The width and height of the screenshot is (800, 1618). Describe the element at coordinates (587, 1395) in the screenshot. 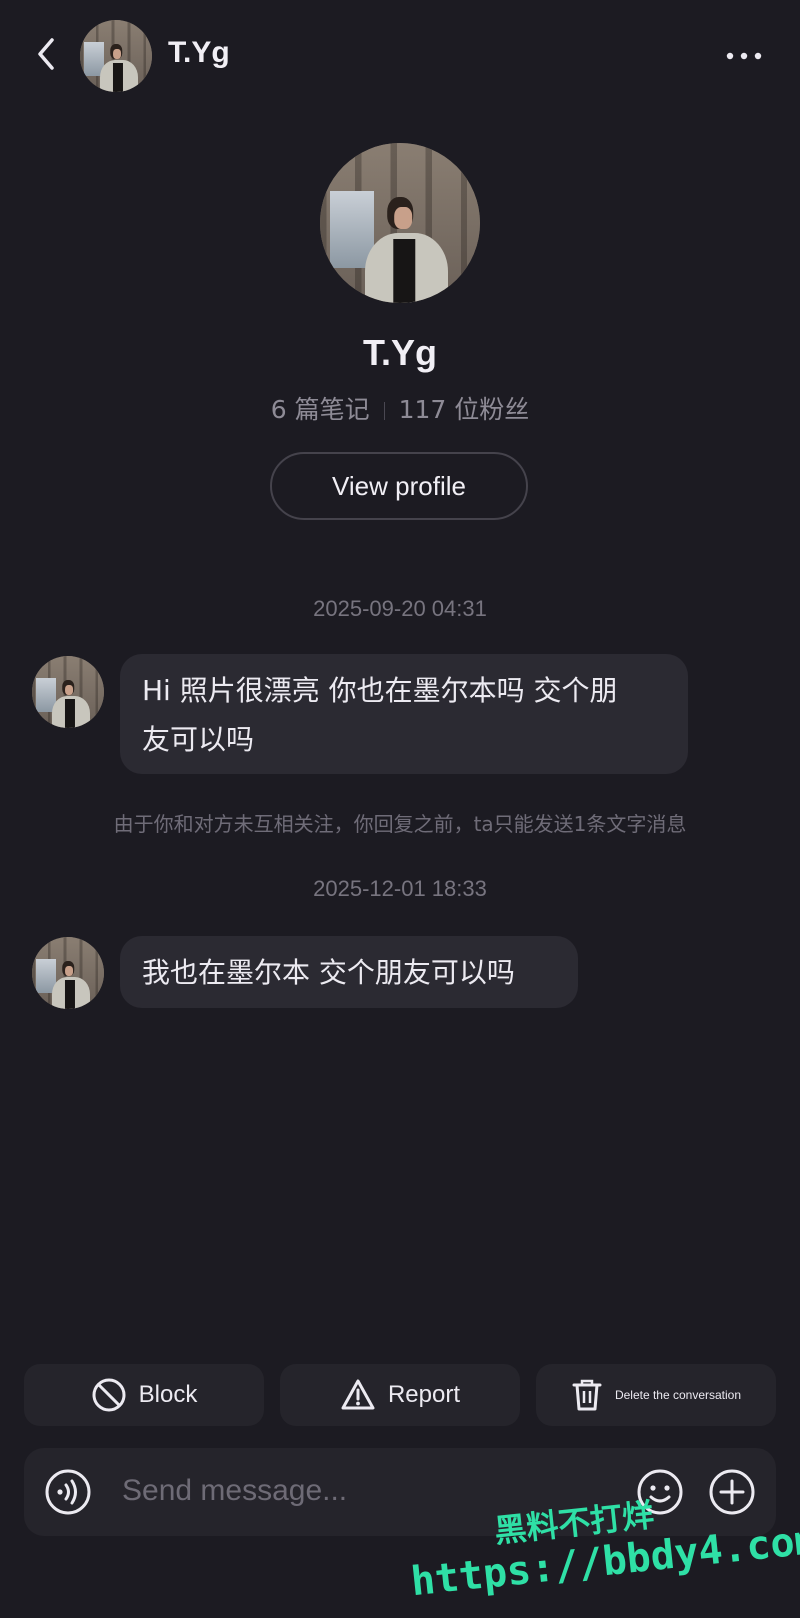

I see `trash-icon` at that location.